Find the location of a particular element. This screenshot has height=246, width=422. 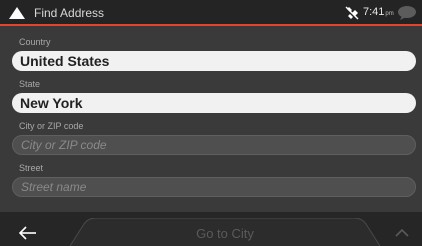

state-field: New York is located at coordinates (214, 103).